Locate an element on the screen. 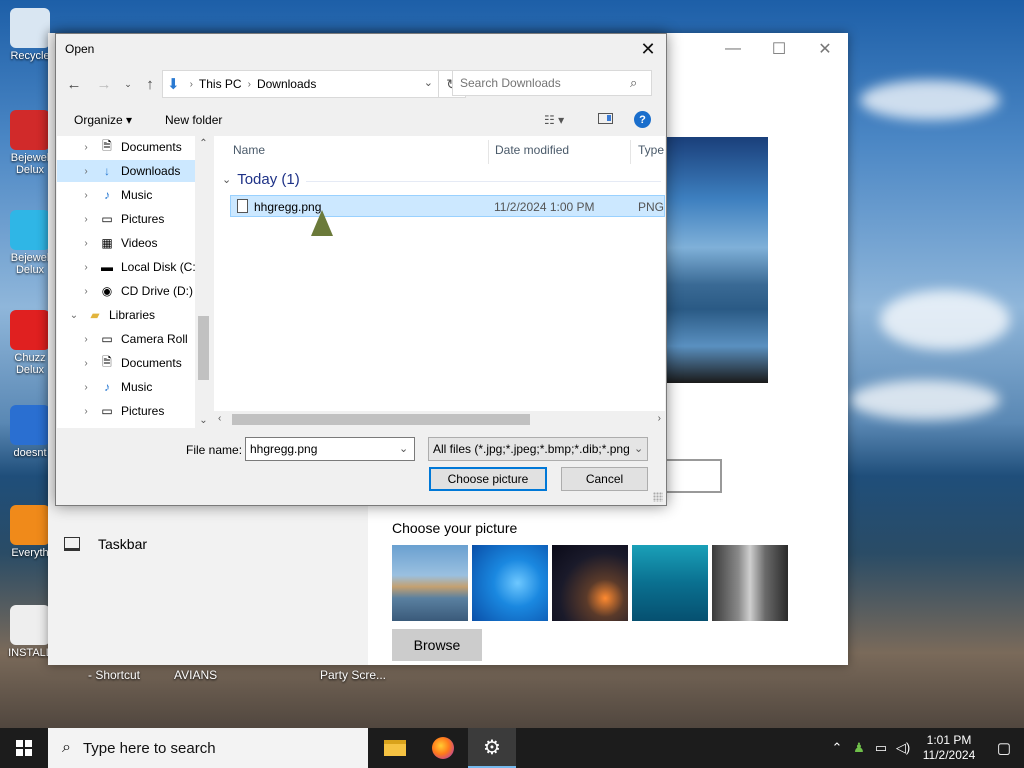 This screenshot has width=1024, height=768. clock: 1:01 PM 11/2/2024 is located at coordinates (949, 748).